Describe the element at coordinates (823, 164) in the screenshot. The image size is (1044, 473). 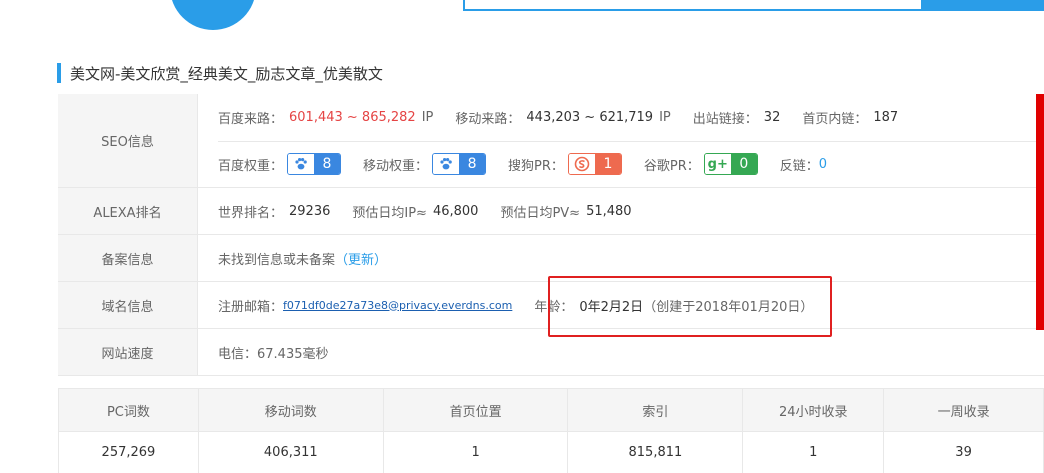
I see `backlinks-link: 0` at that location.